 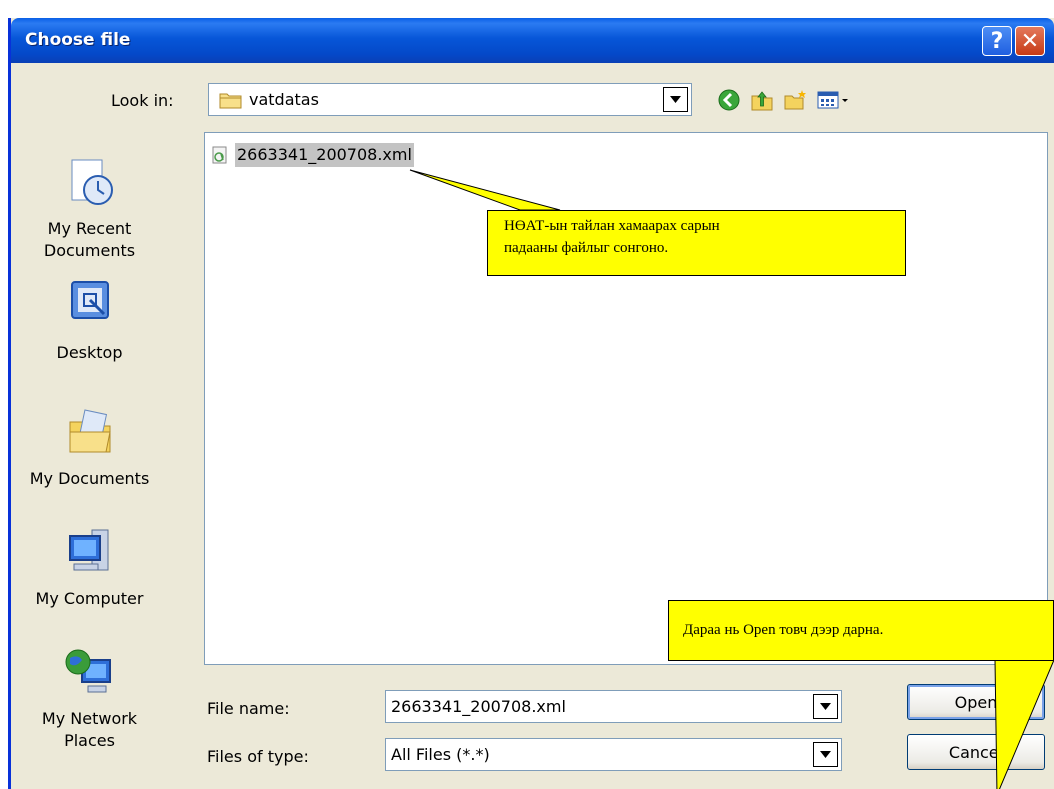 I want to click on my-computer-icon, so click(x=88, y=550).